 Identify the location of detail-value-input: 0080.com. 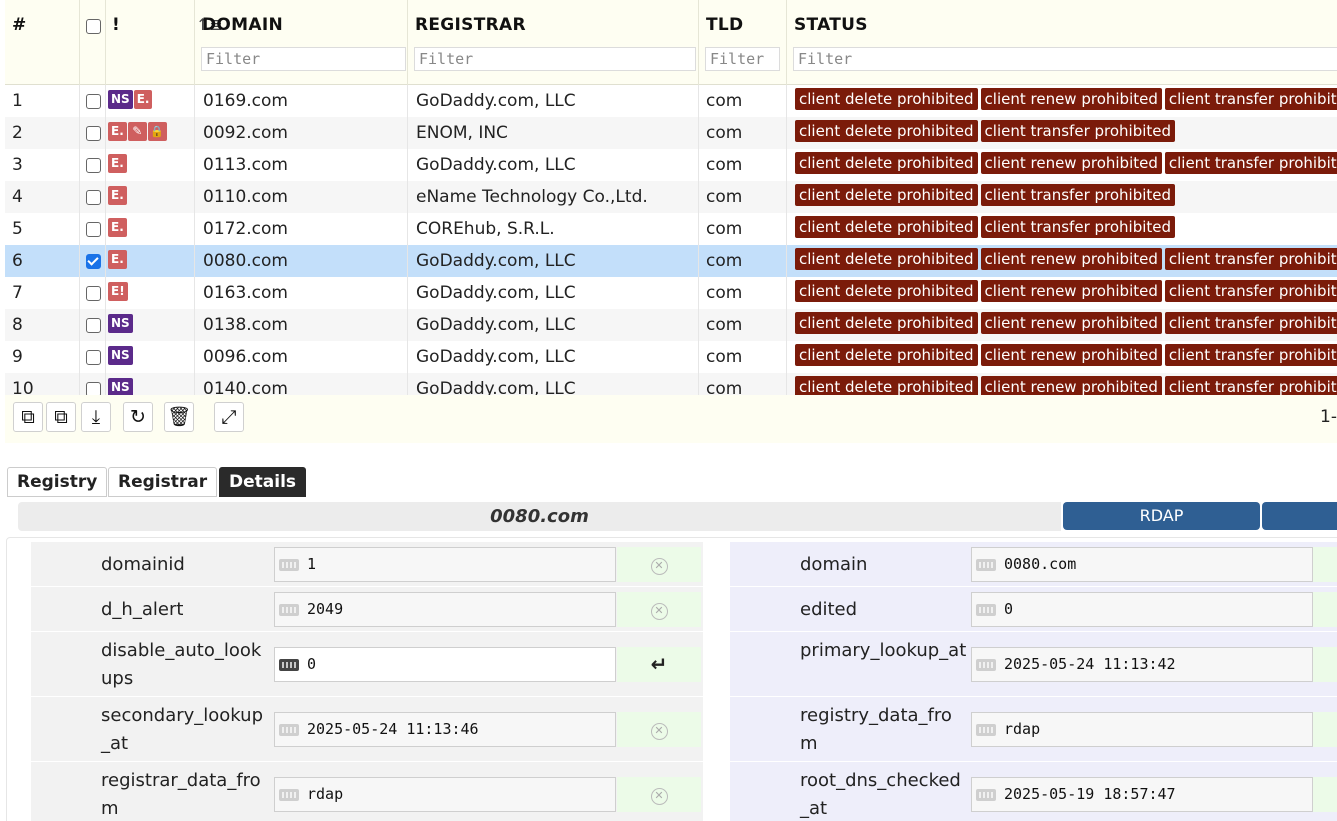
(1142, 564).